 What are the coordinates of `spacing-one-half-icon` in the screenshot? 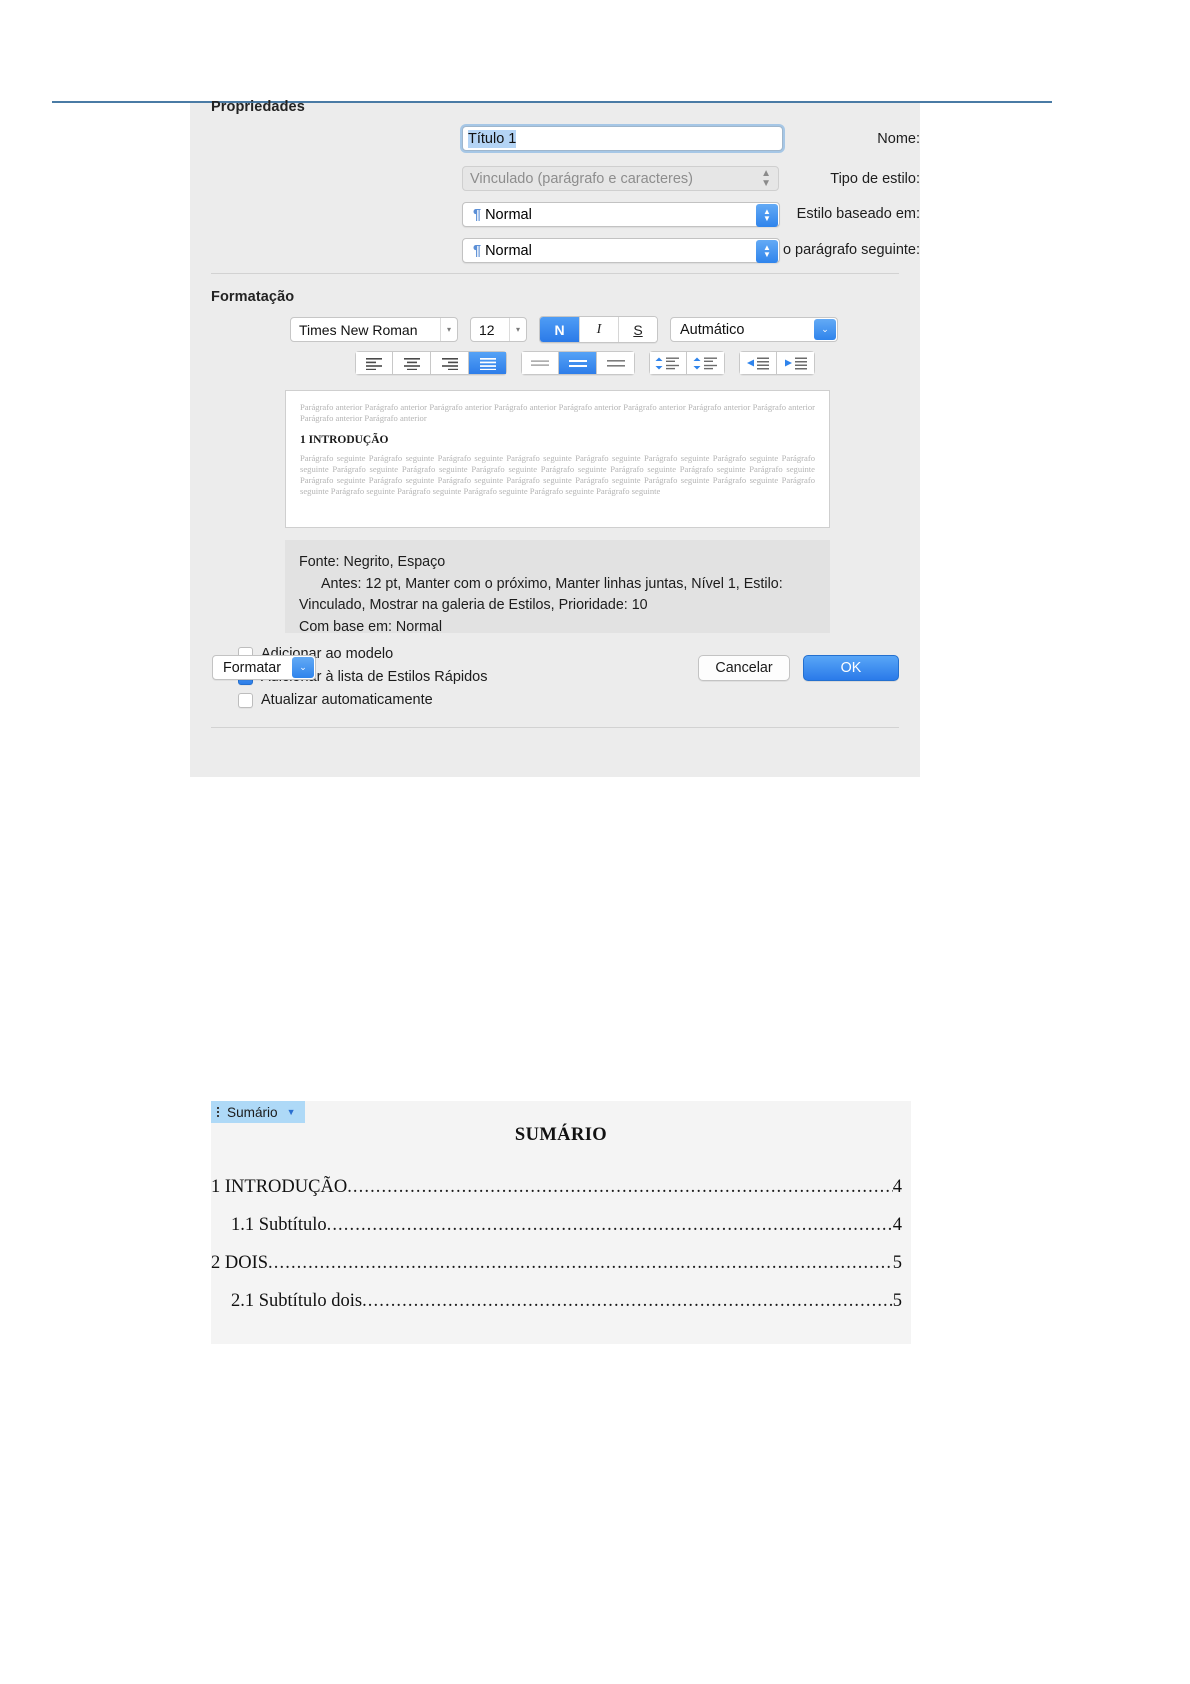 It's located at (577, 363).